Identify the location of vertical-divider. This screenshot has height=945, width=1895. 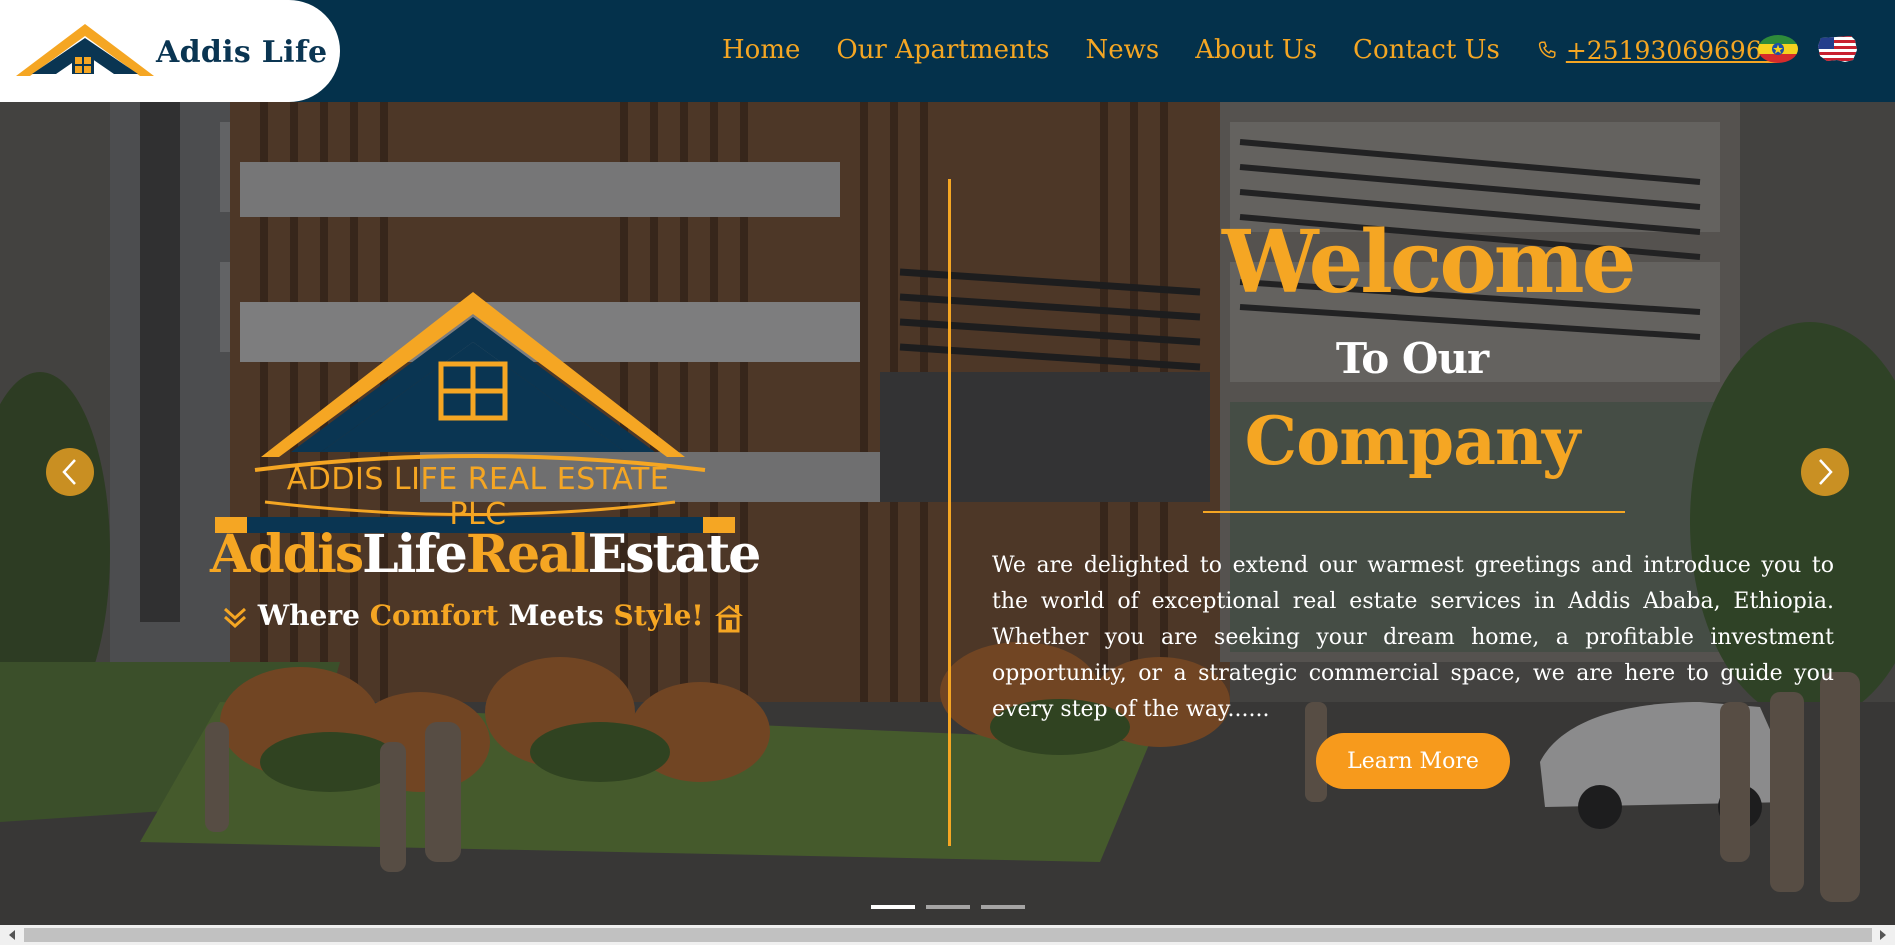
(949, 512).